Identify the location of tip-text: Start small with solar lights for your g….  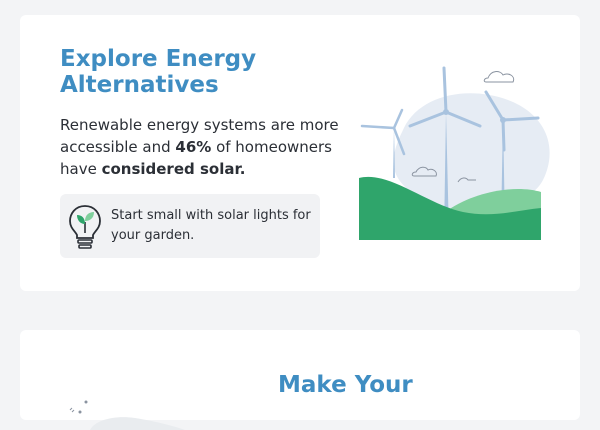
(211, 225).